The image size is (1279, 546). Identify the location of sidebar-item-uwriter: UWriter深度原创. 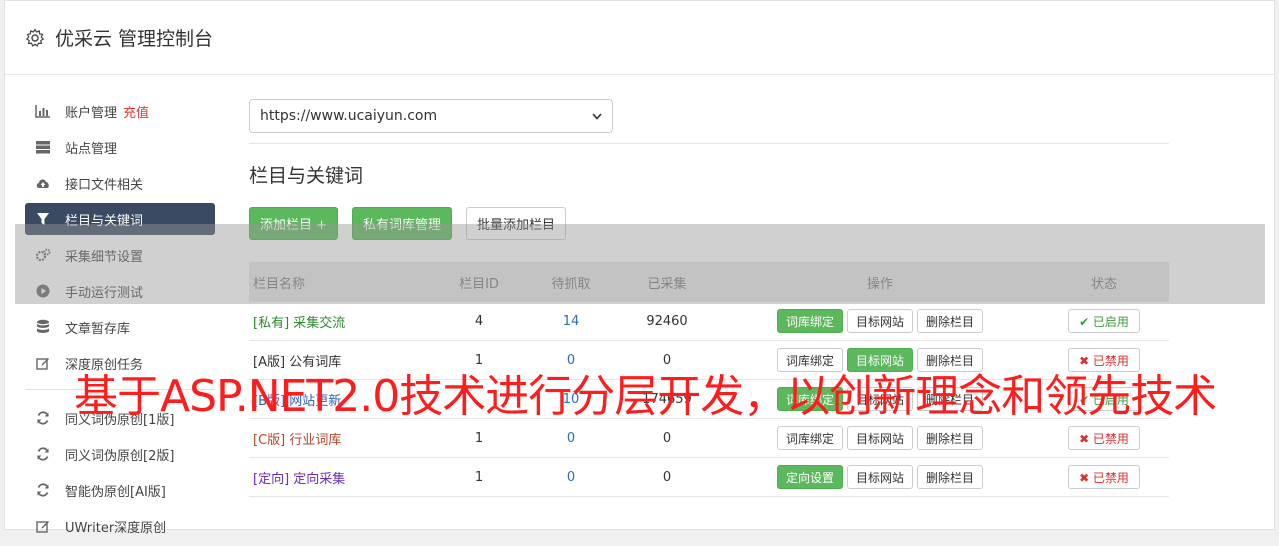
(120, 526).